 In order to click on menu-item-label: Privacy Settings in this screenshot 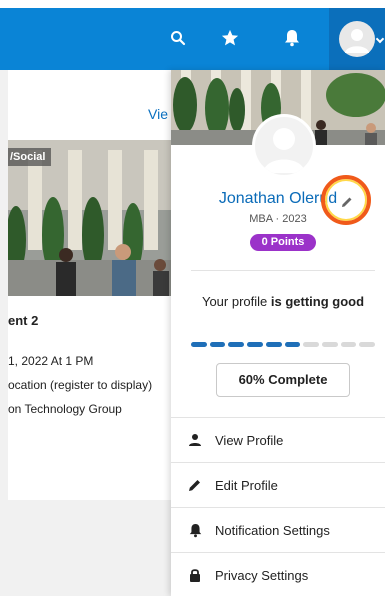, I will do `click(262, 575)`.